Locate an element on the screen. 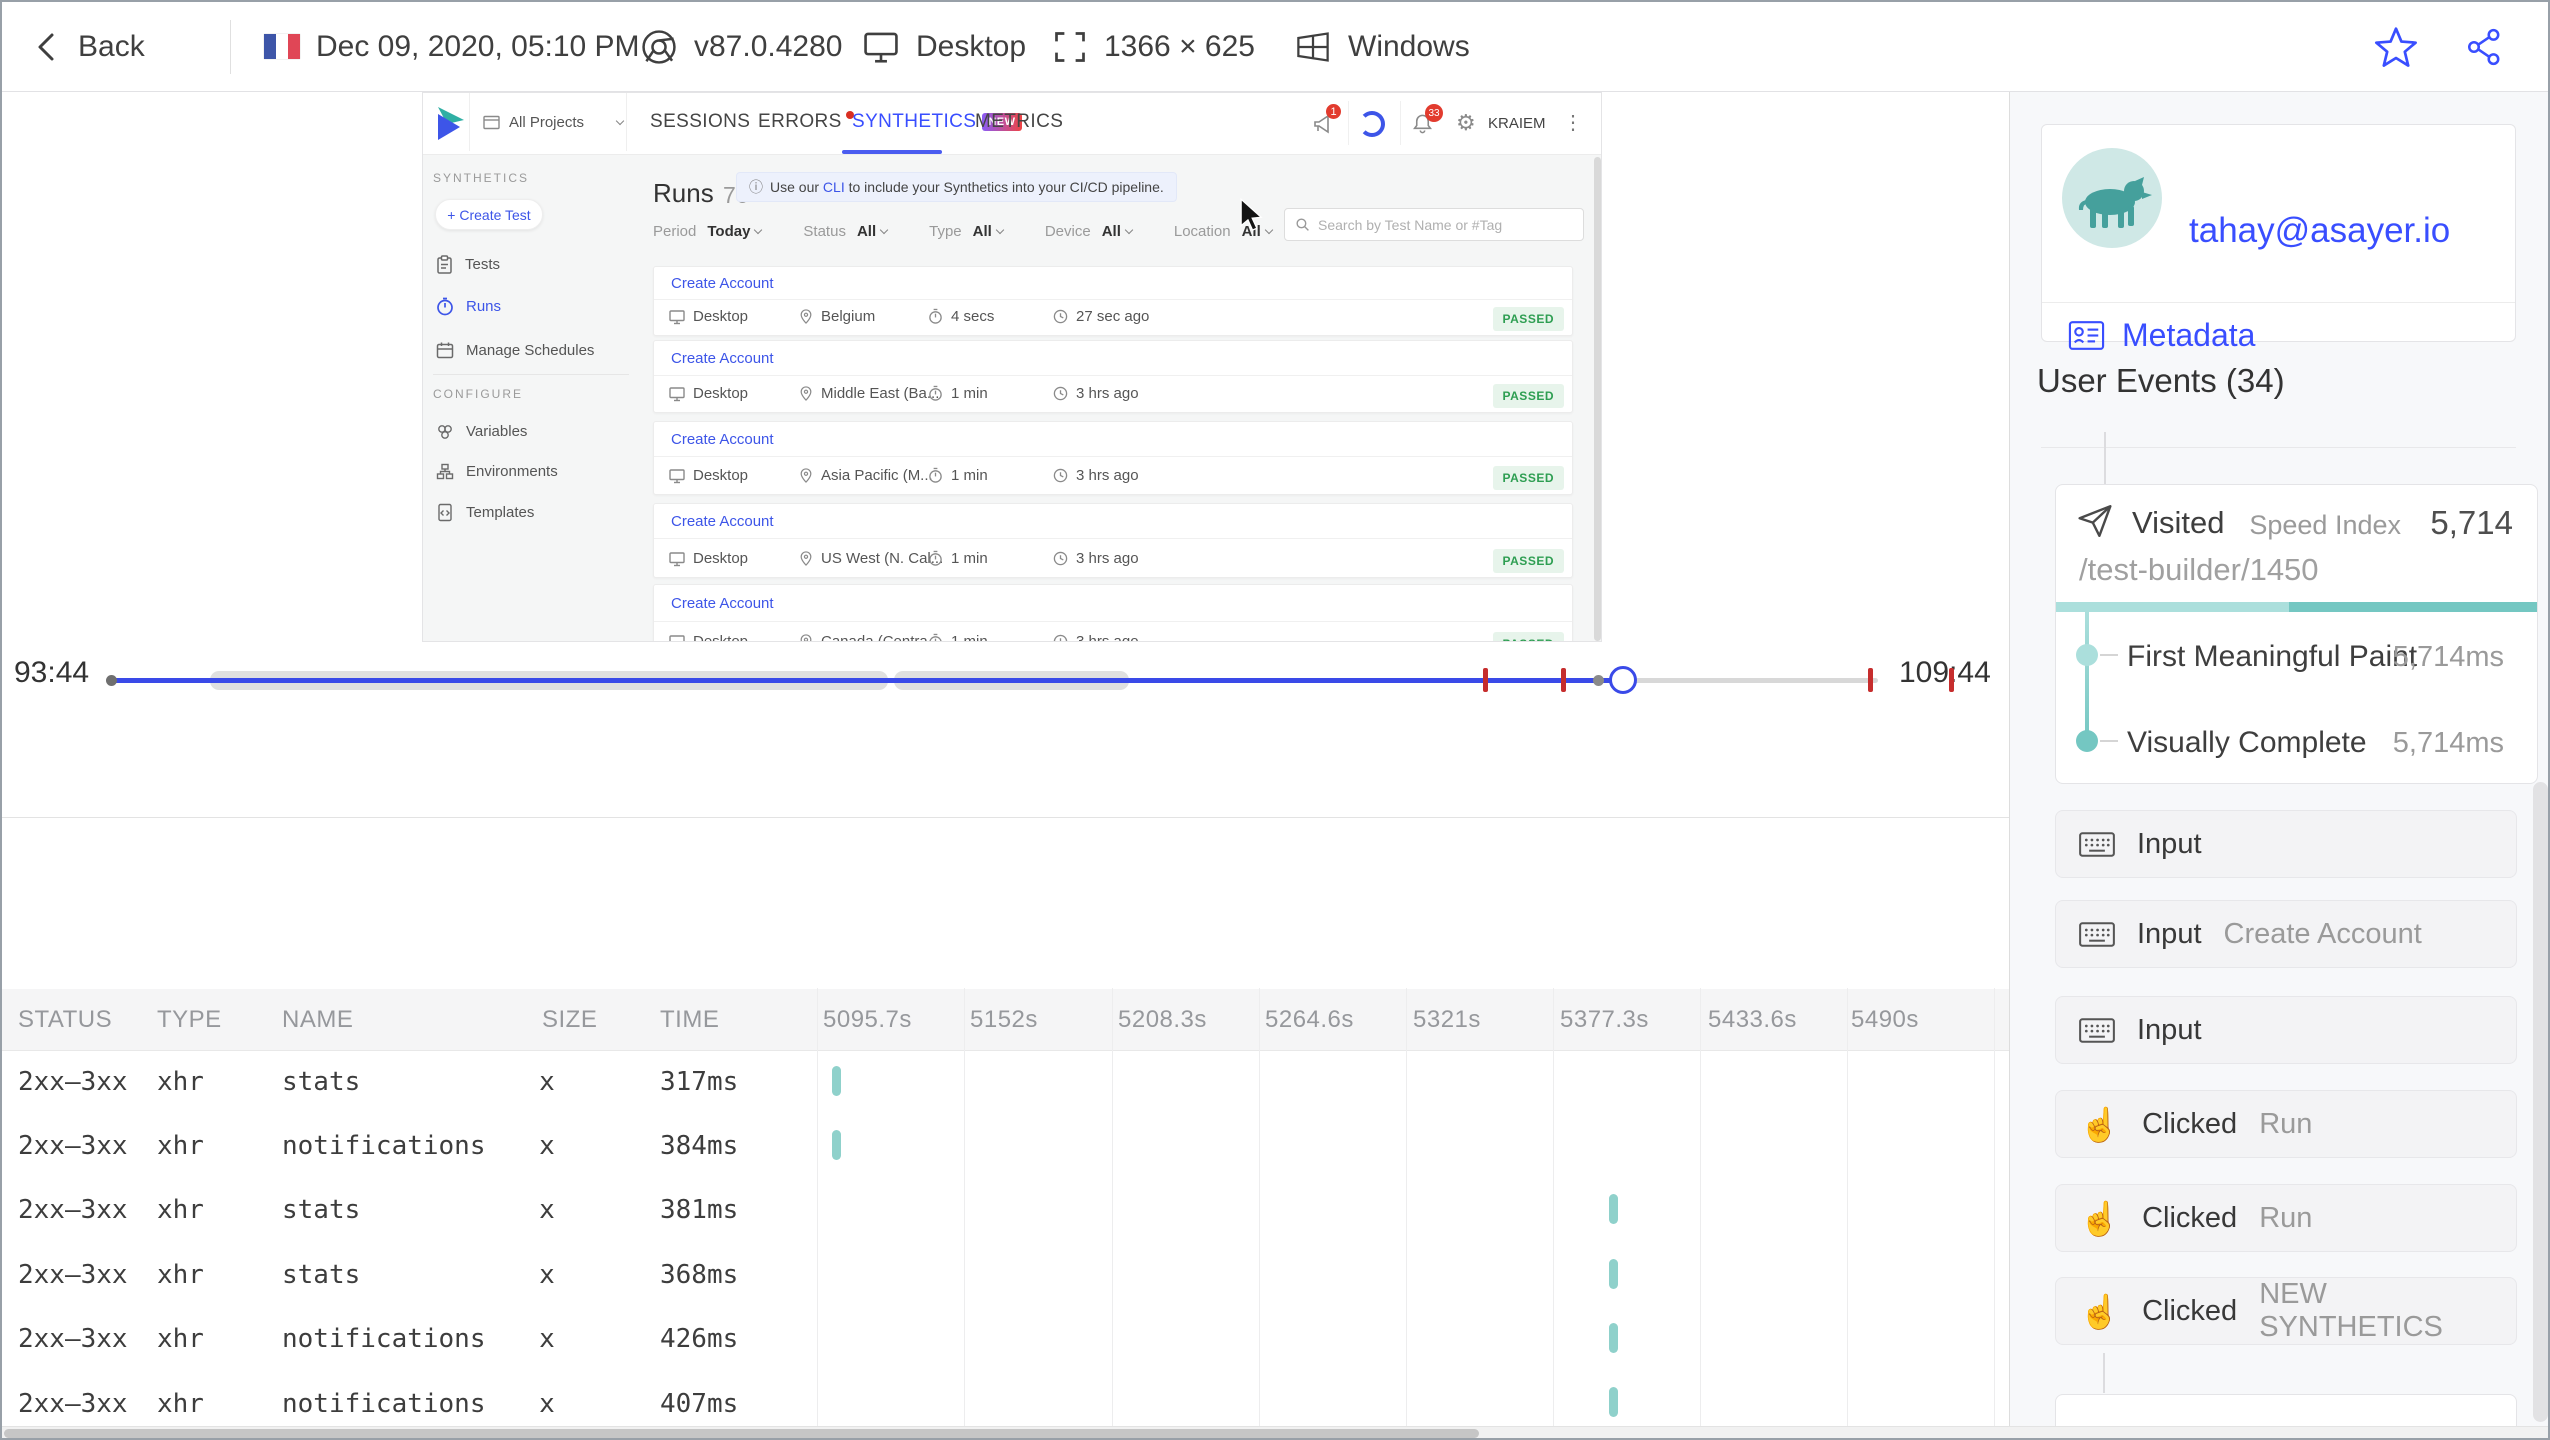 The height and width of the screenshot is (1440, 2550). event-card-input: Input Create Account is located at coordinates (2286, 934).